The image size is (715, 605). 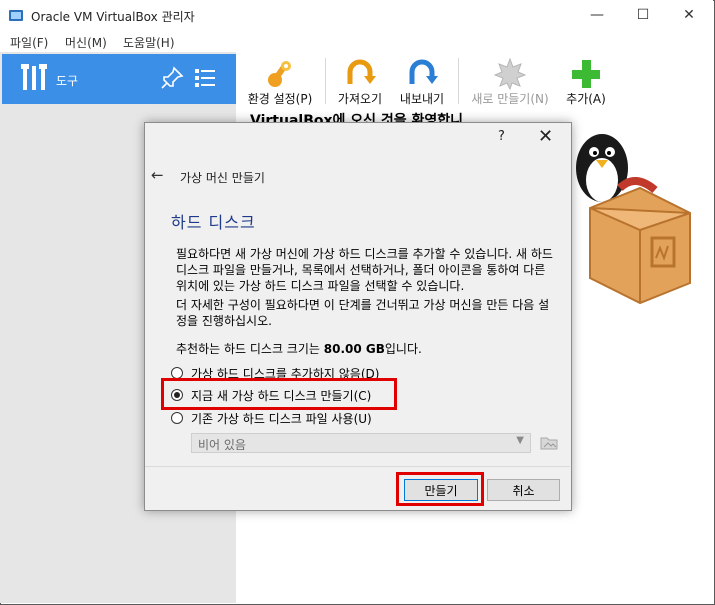 I want to click on settings-label: 환경 설정(P), so click(x=280, y=99).